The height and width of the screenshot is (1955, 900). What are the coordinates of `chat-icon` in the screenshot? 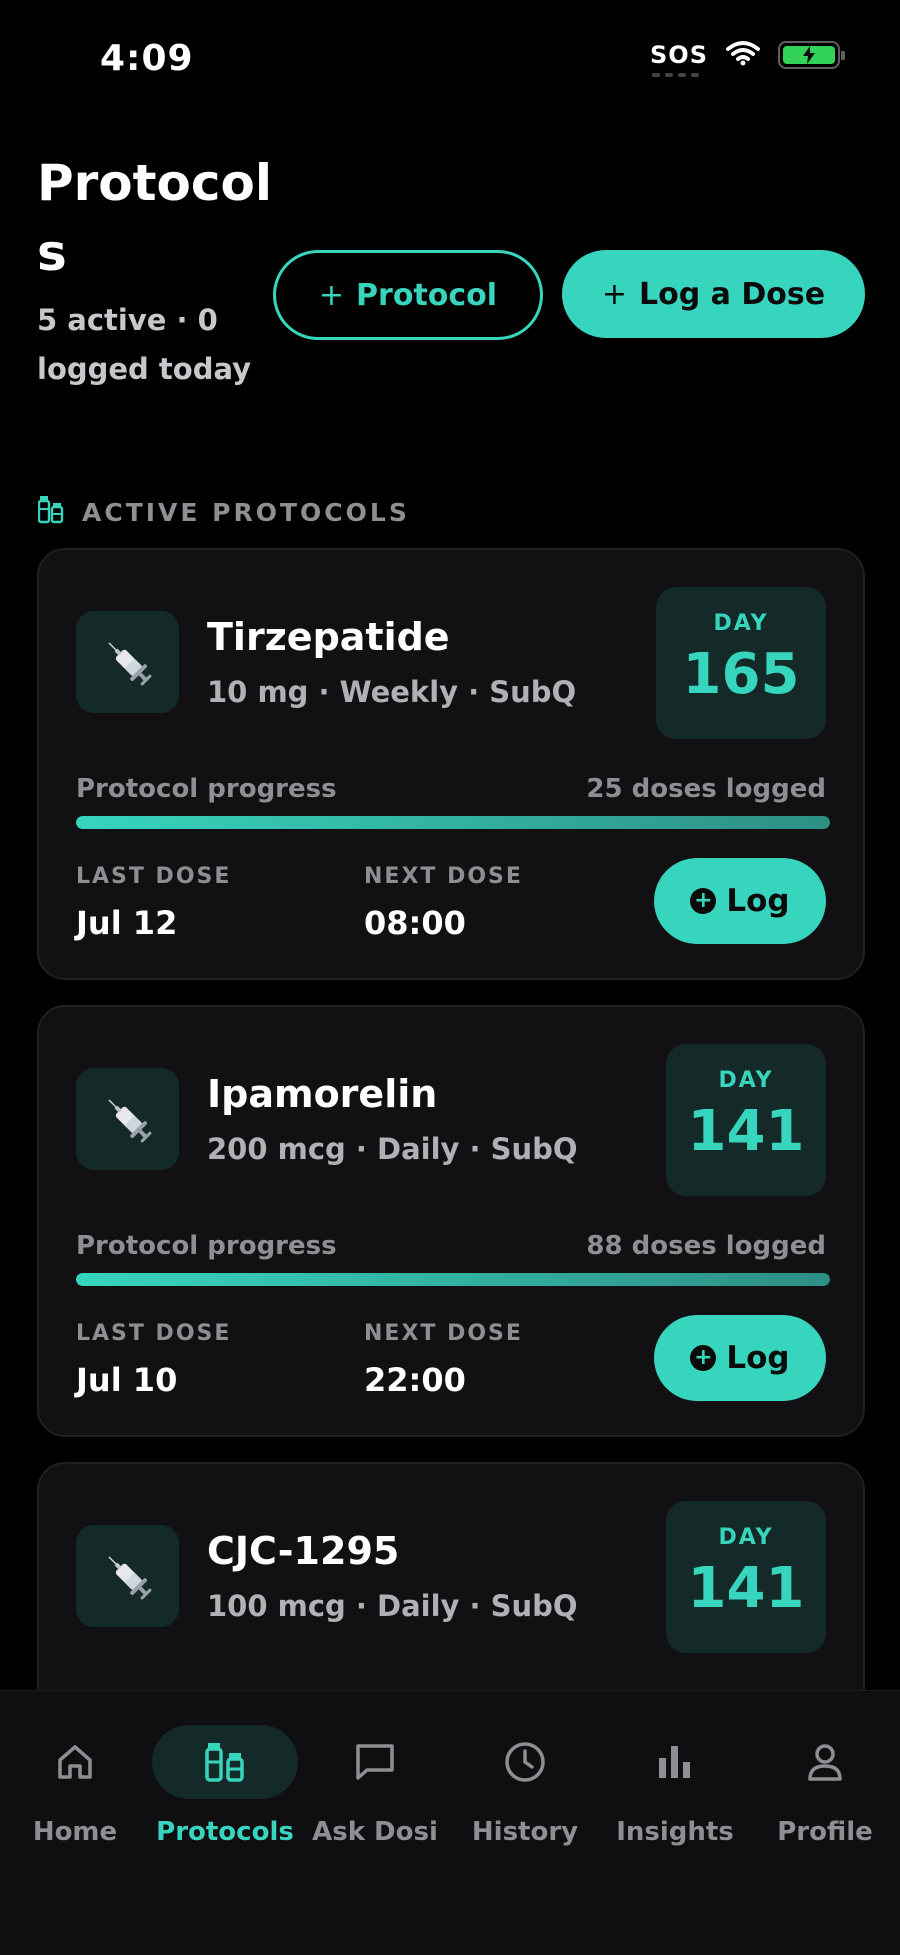 It's located at (375, 1762).